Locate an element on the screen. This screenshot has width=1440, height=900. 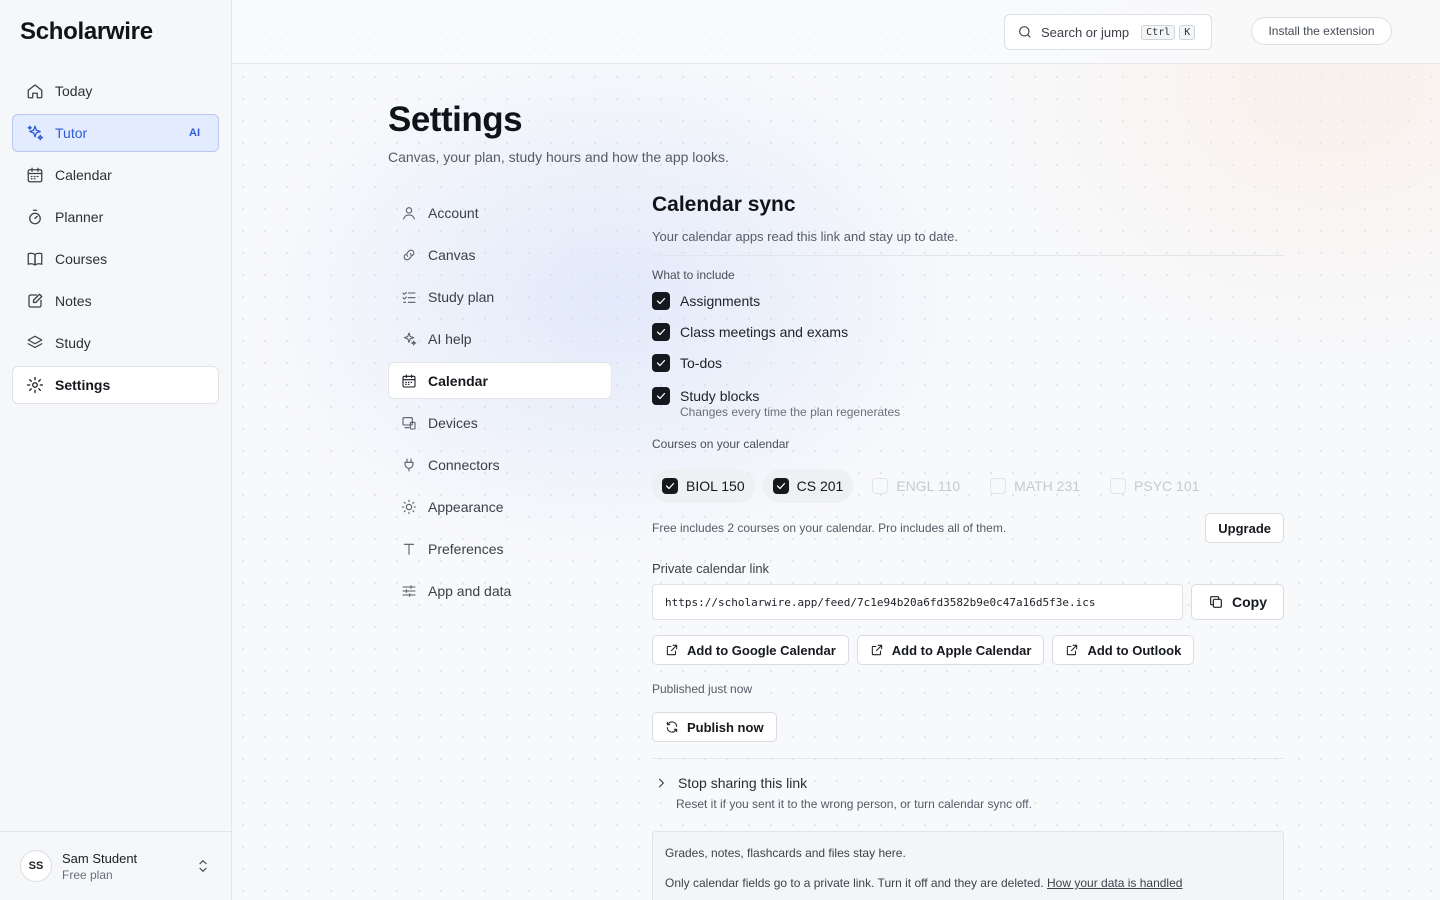
sliders-icon is located at coordinates (409, 591).